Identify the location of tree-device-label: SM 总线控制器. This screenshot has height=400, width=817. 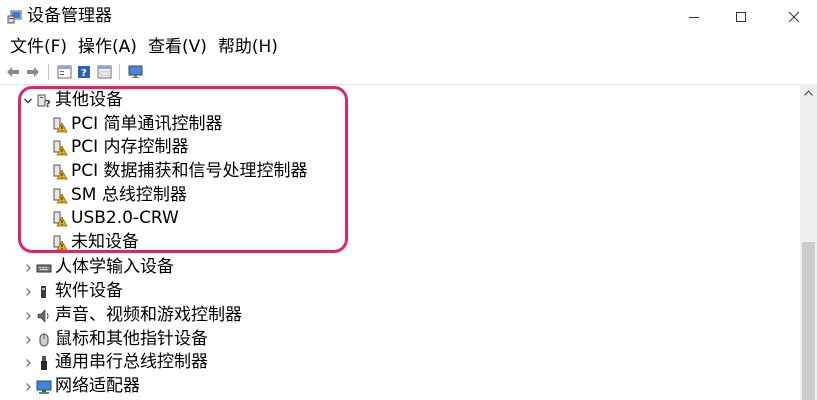
(129, 195).